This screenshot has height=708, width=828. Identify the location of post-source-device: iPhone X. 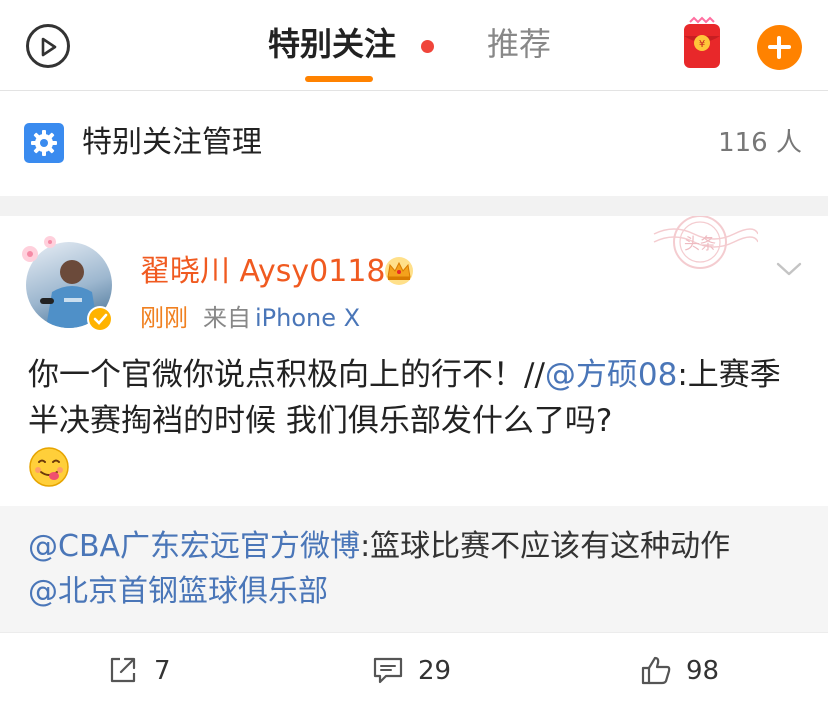
(307, 318).